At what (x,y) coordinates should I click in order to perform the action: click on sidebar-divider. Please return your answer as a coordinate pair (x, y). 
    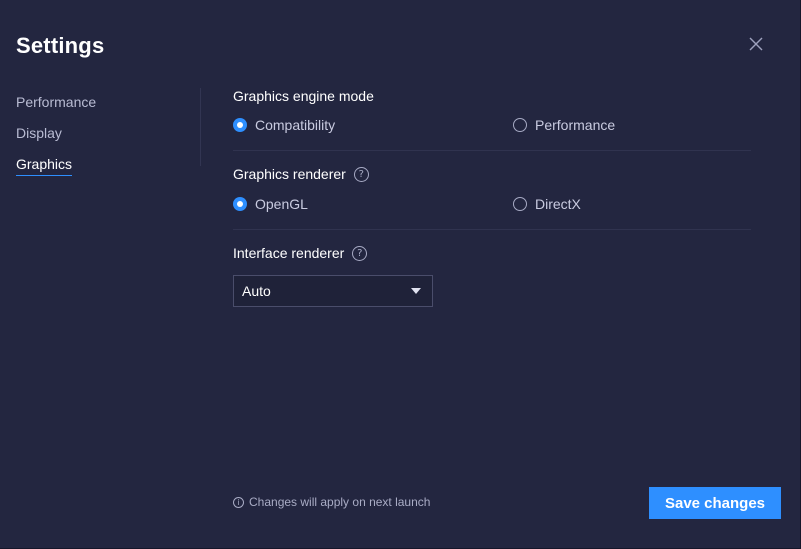
    Looking at the image, I should click on (200, 127).